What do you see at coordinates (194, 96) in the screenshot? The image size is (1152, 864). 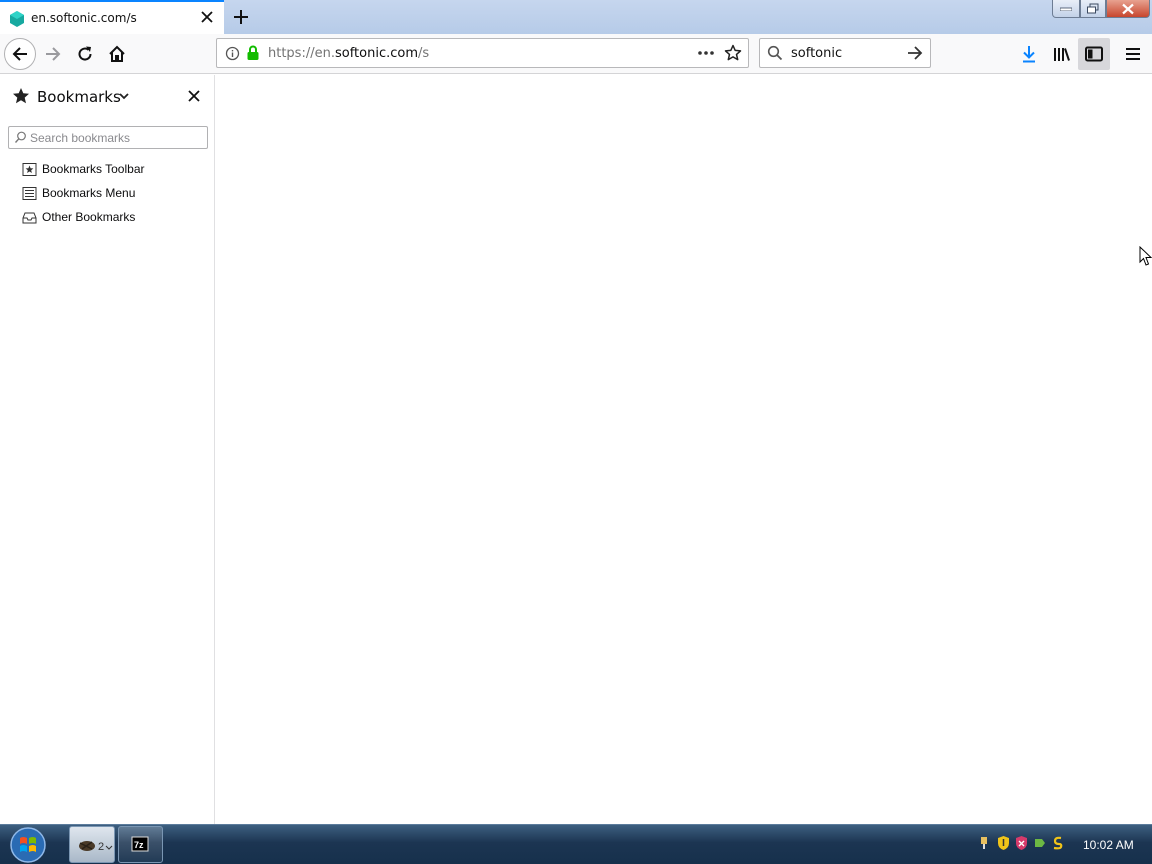 I see `close-sidebar-icon` at bounding box center [194, 96].